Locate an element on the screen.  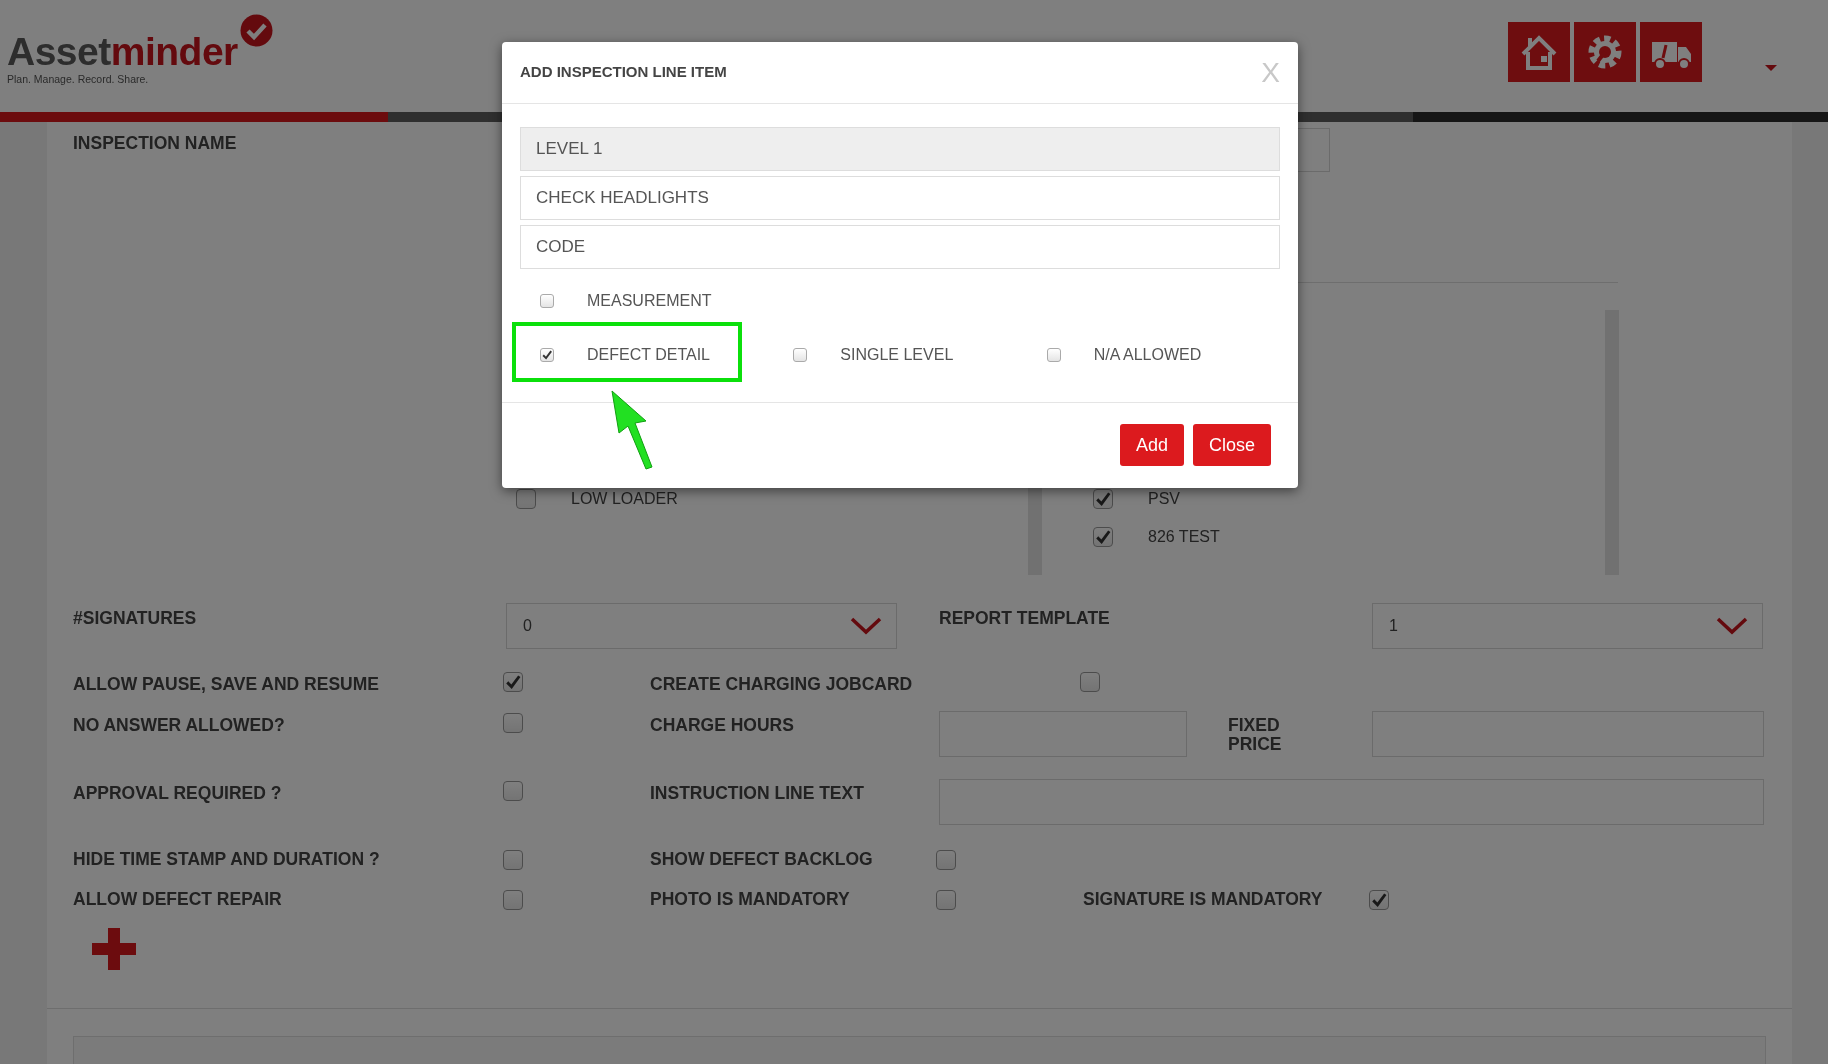
select-field: 0 is located at coordinates (701, 626).